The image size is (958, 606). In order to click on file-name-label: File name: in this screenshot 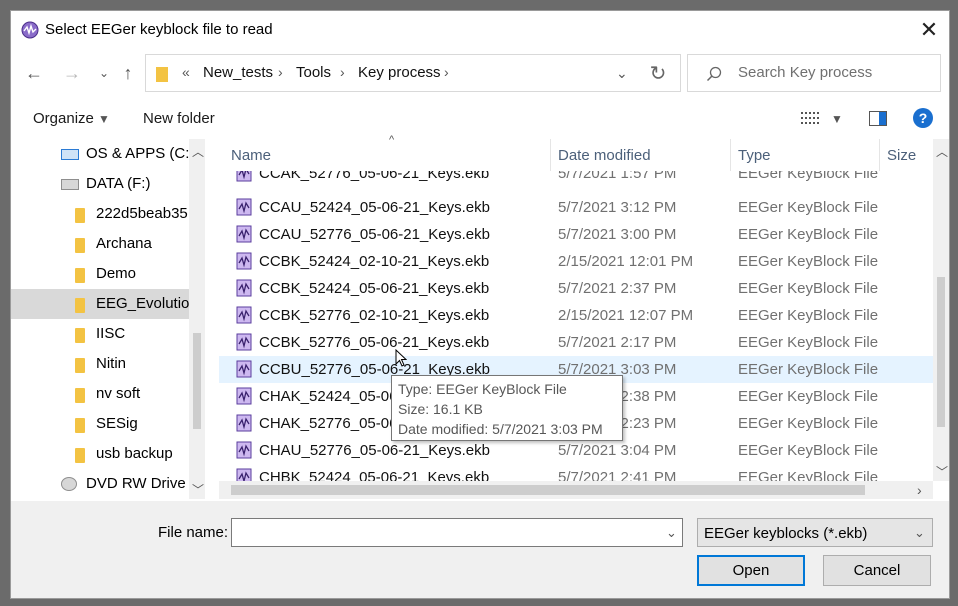, I will do `click(193, 532)`.